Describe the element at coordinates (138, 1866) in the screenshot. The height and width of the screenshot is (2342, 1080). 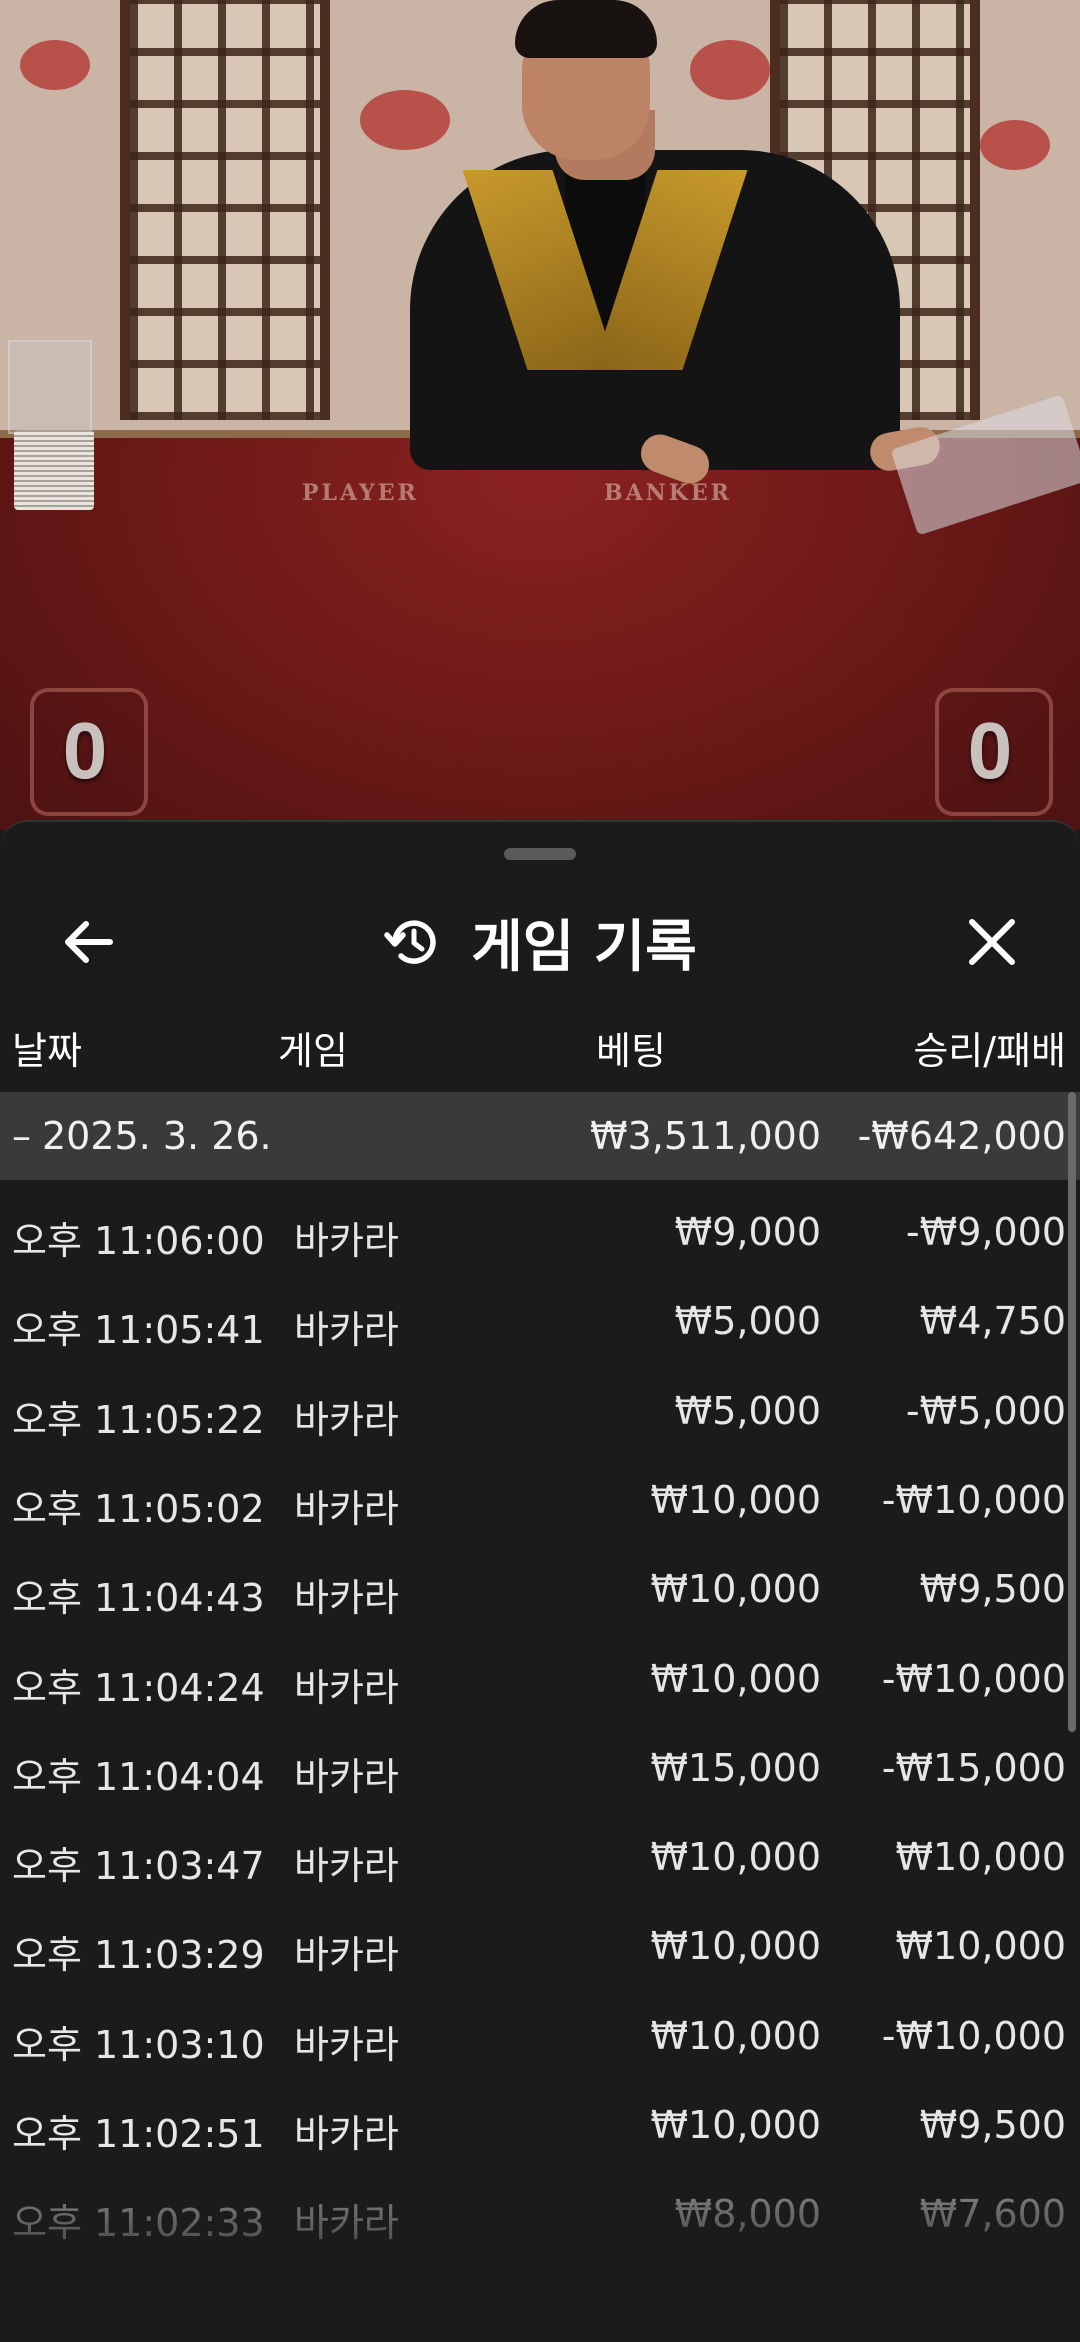
I see `row-time: 오후 11:03:47` at that location.